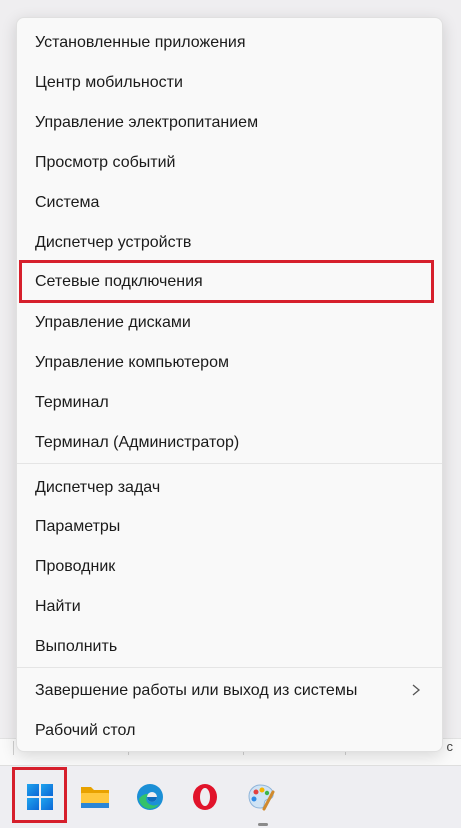 The width and height of the screenshot is (461, 828). I want to click on menu-item-terminal-admin: Терминал (Администратор), so click(229, 443).